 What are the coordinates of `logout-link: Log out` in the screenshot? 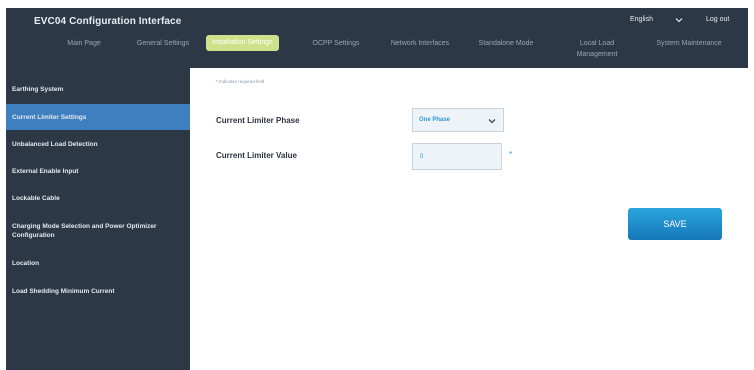 It's located at (717, 19).